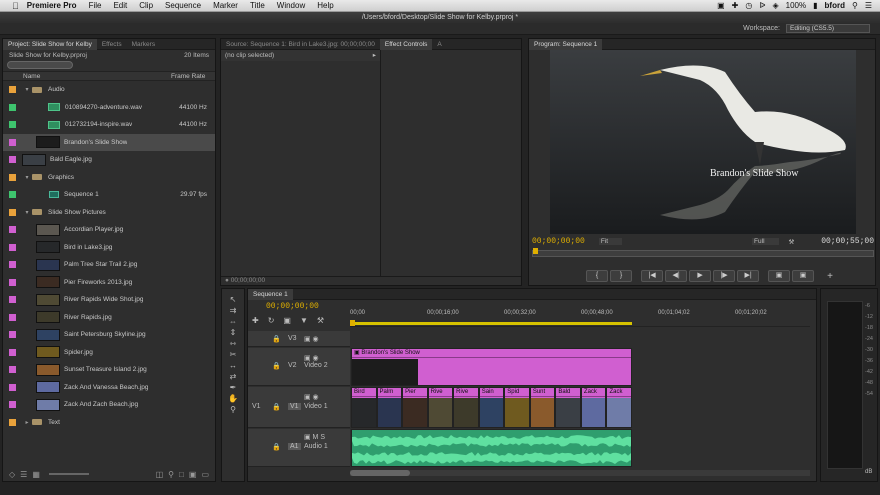  What do you see at coordinates (233, 343) in the screenshot?
I see `rate-stretch-tool-icon: ⇿` at bounding box center [233, 343].